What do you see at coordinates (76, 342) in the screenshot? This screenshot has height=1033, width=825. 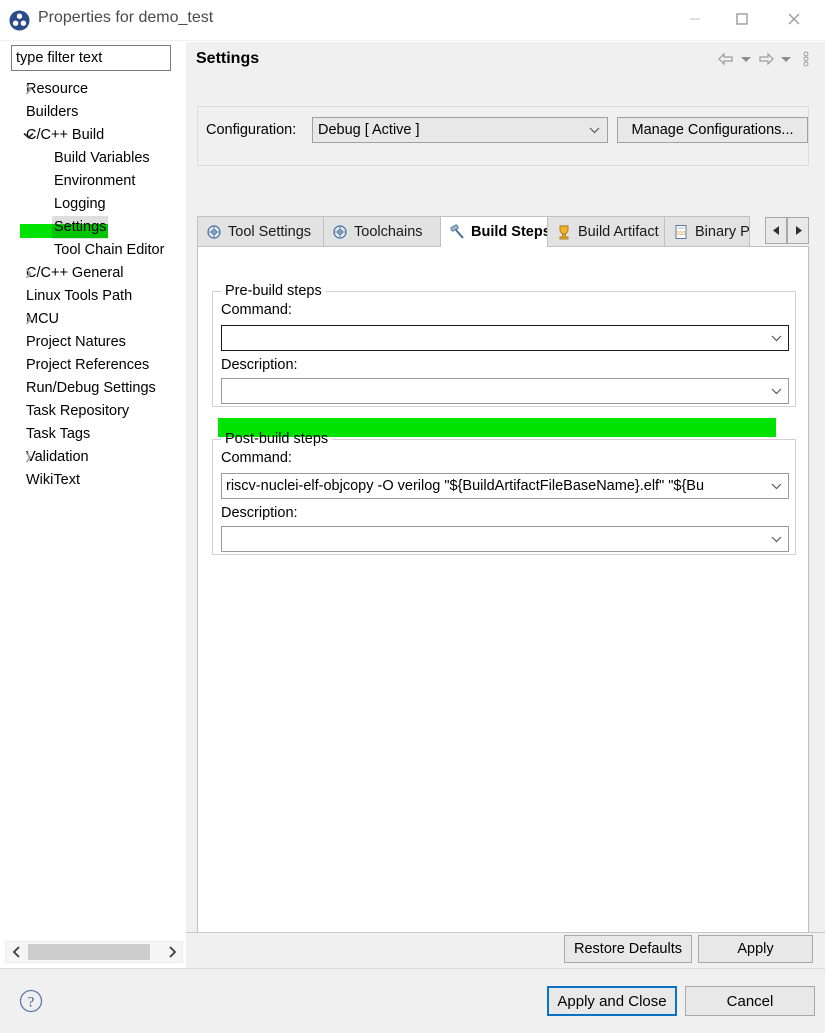 I see `tree-item-label: Project Natures` at bounding box center [76, 342].